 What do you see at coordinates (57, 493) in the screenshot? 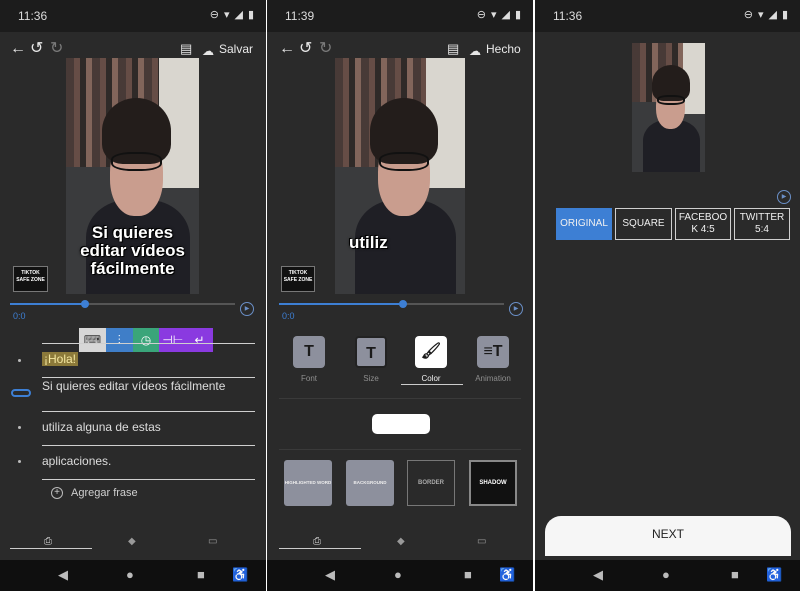
I see `plus-icon: +` at bounding box center [57, 493].